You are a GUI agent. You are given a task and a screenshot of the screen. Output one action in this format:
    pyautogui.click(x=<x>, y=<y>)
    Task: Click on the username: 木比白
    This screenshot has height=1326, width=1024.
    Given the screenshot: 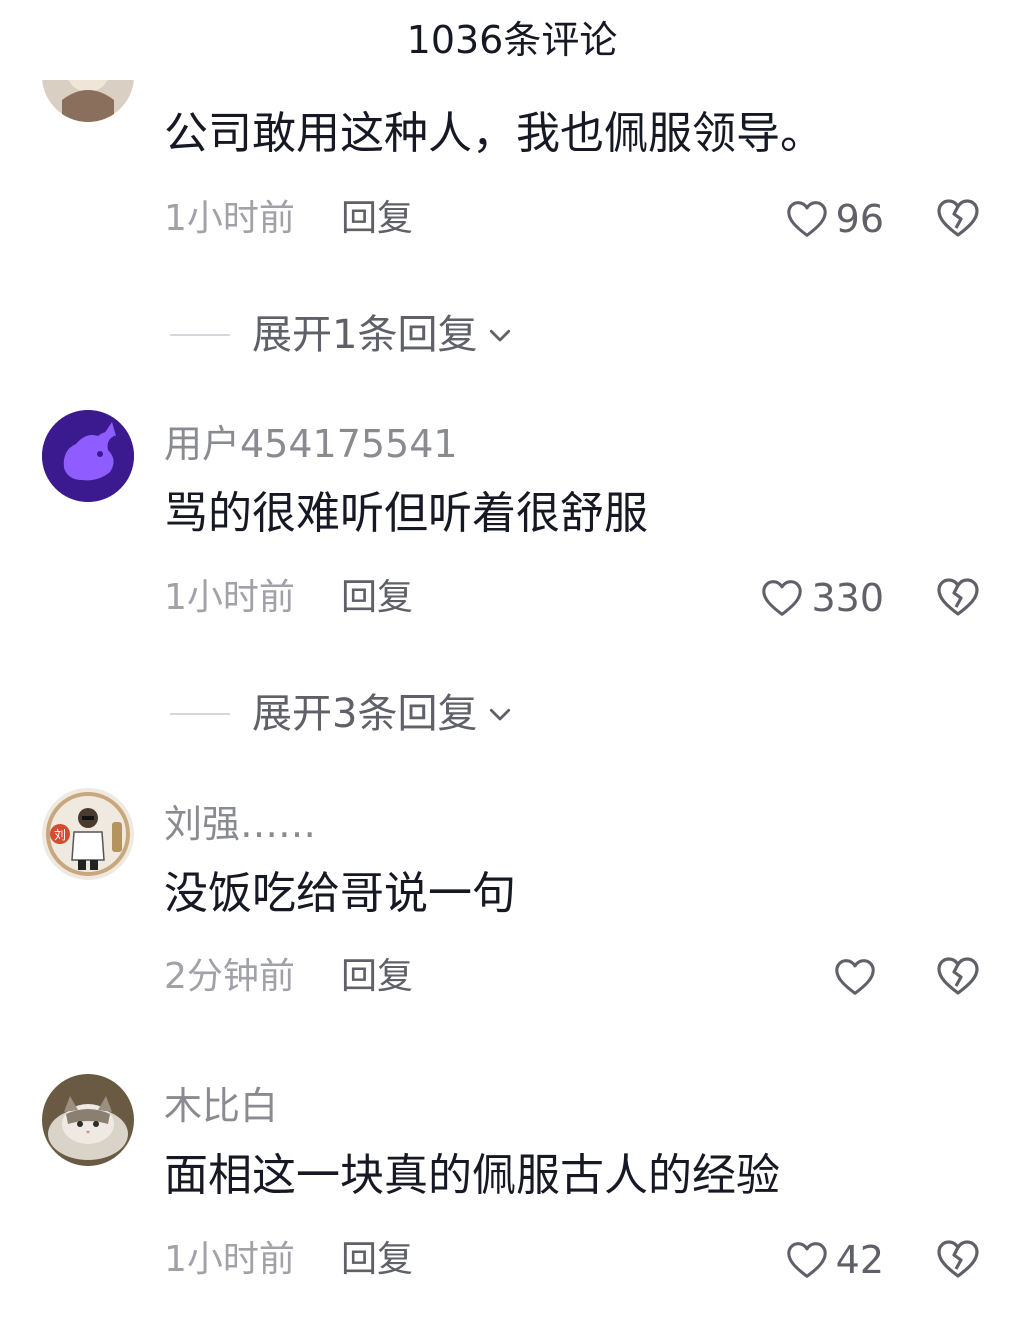 What is the action you would take?
    pyautogui.click(x=221, y=1106)
    